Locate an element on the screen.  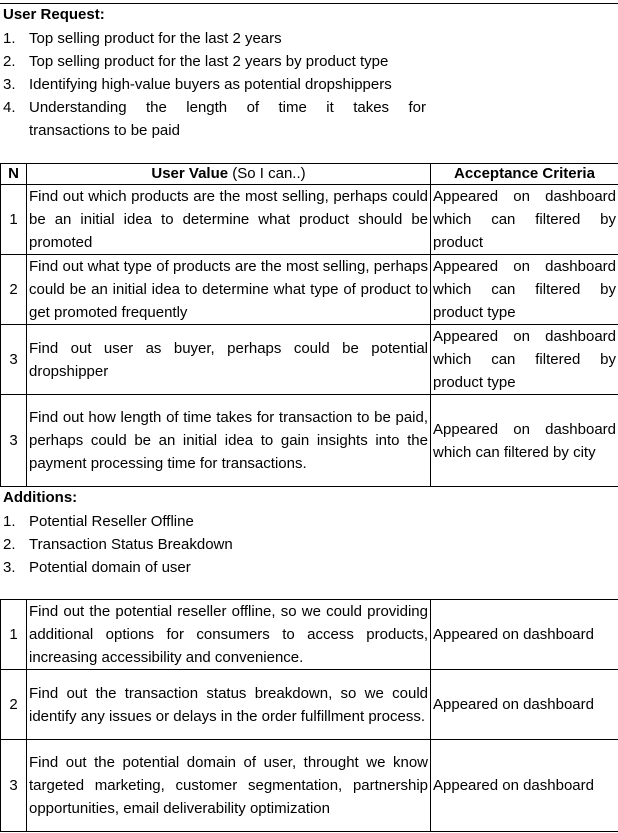
col-header-user-value: User Value (So I can..) is located at coordinates (228, 174).